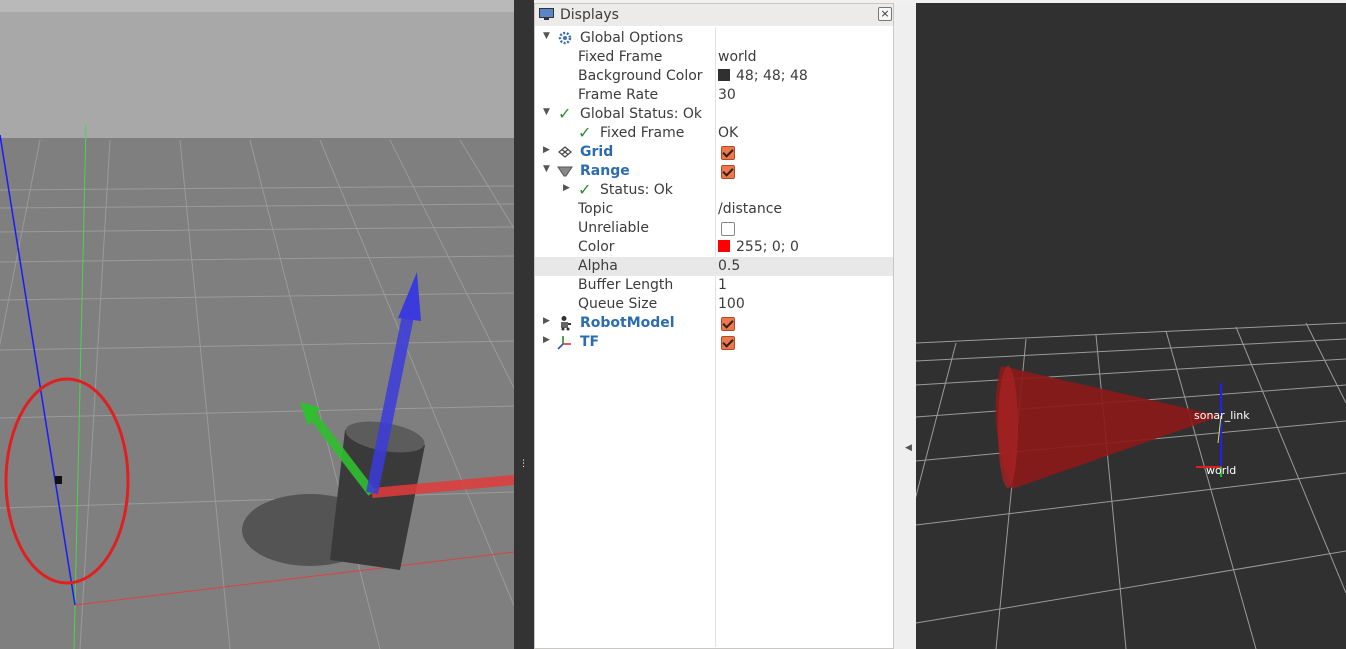  I want to click on unreliable-label: Unreliable, so click(613, 228).